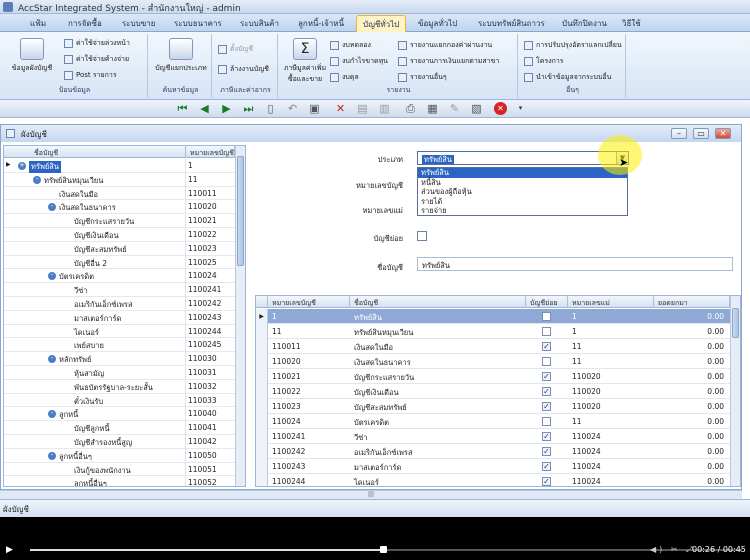  Describe the element at coordinates (631, 23) in the screenshot. I see `menu-help: วิธีใช้` at that location.